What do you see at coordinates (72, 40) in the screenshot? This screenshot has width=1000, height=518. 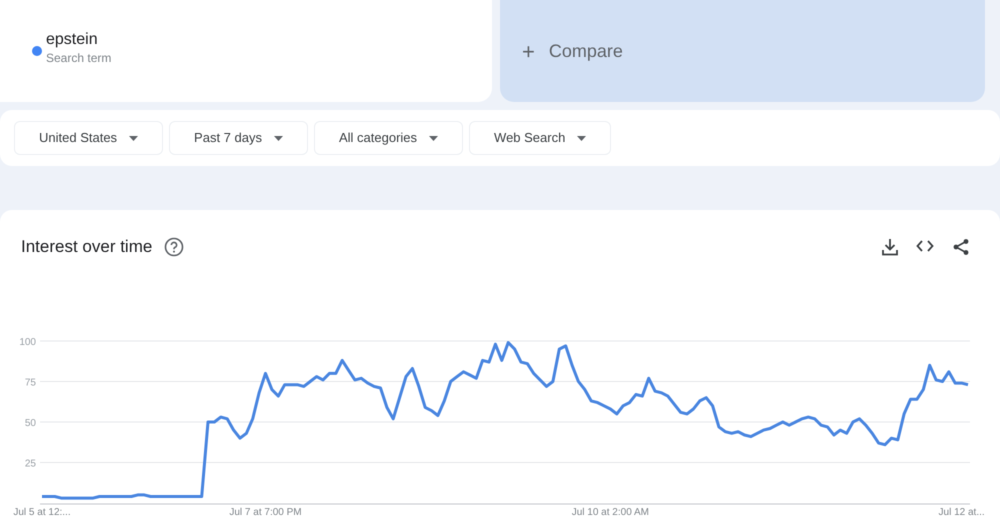 I see `search-term: epstein` at bounding box center [72, 40].